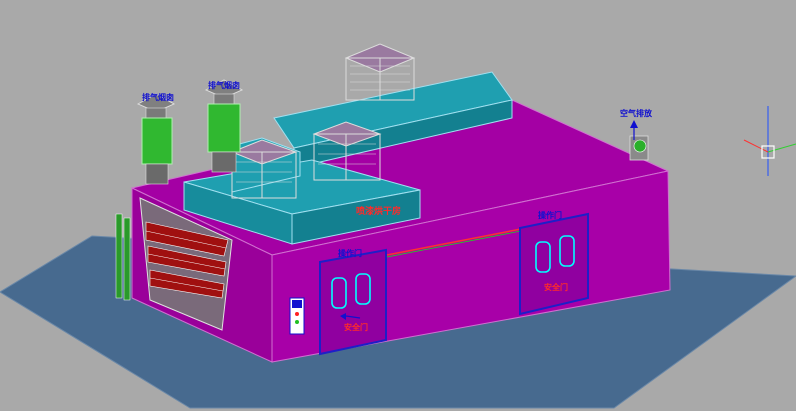 The width and height of the screenshot is (796, 411). Describe the element at coordinates (550, 215) in the screenshot. I see `door-right-title: 操作门` at that location.